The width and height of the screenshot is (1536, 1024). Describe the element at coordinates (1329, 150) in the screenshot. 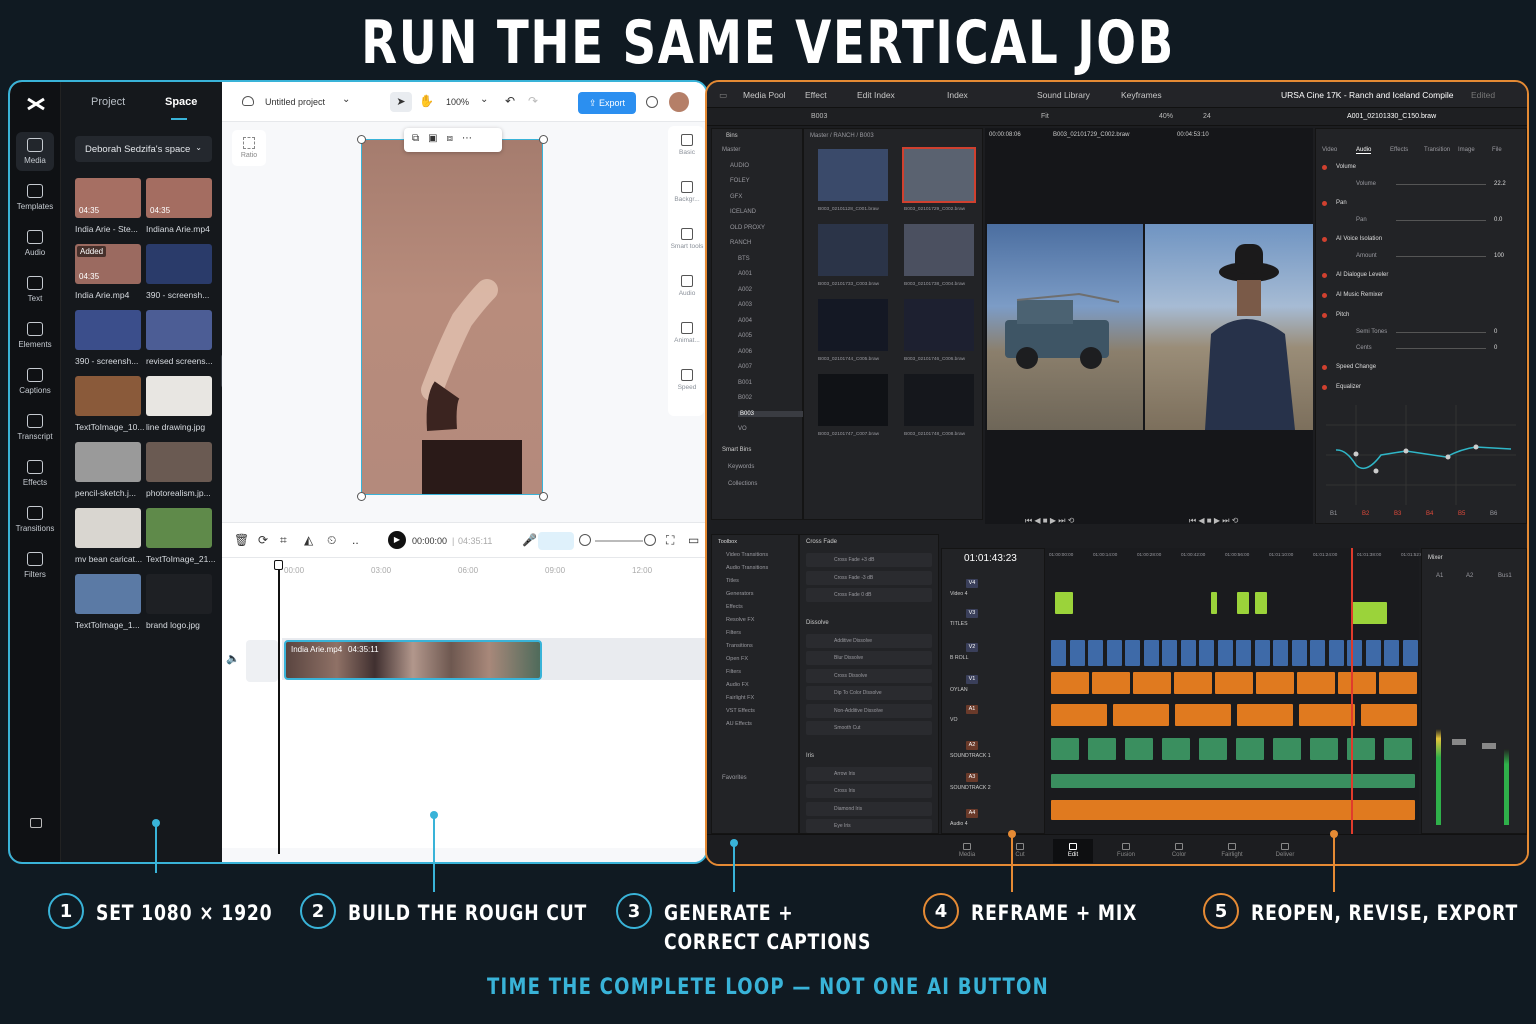

I see `inspector-tab-video: Video` at that location.